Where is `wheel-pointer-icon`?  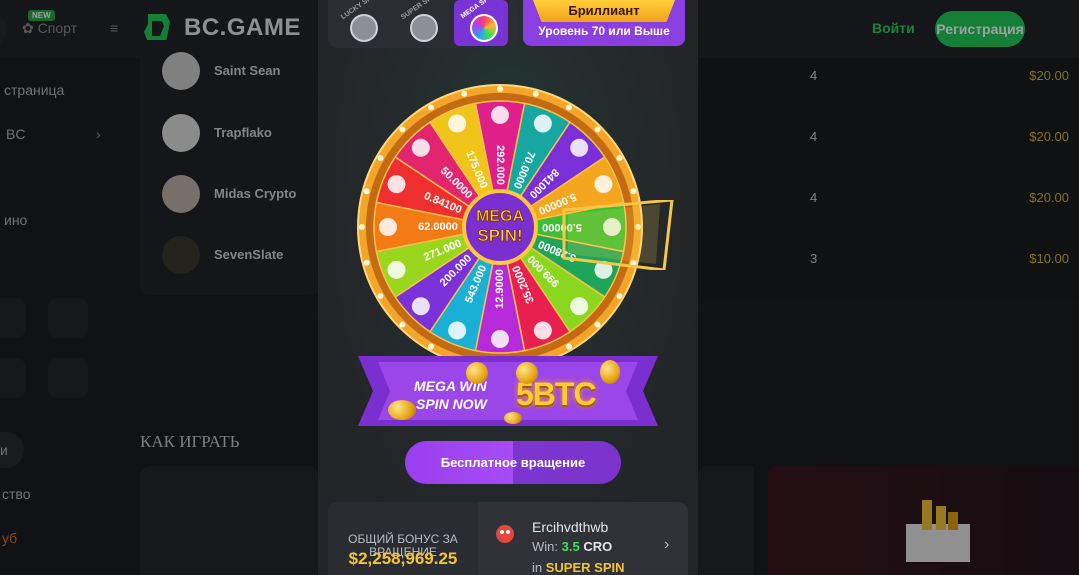
wheel-pointer-icon is located at coordinates (618, 235).